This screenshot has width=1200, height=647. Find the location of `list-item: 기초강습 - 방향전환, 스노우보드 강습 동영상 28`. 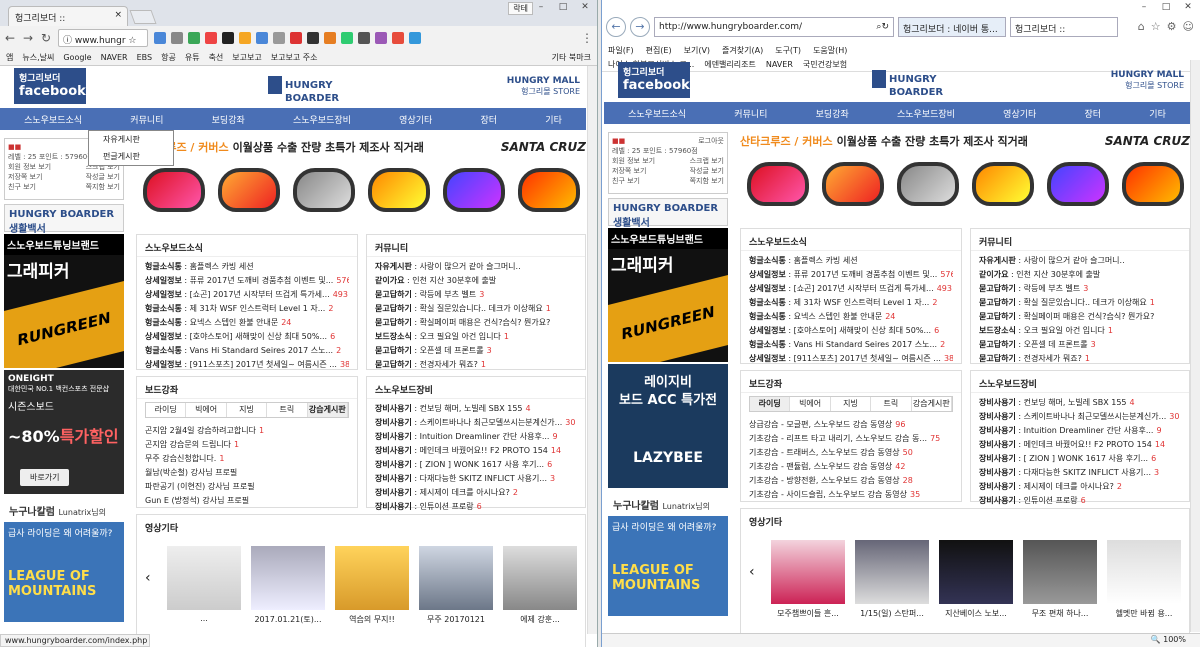

list-item: 기초강습 - 방향전환, 스노우보드 강습 동영상 28 is located at coordinates (851, 481).